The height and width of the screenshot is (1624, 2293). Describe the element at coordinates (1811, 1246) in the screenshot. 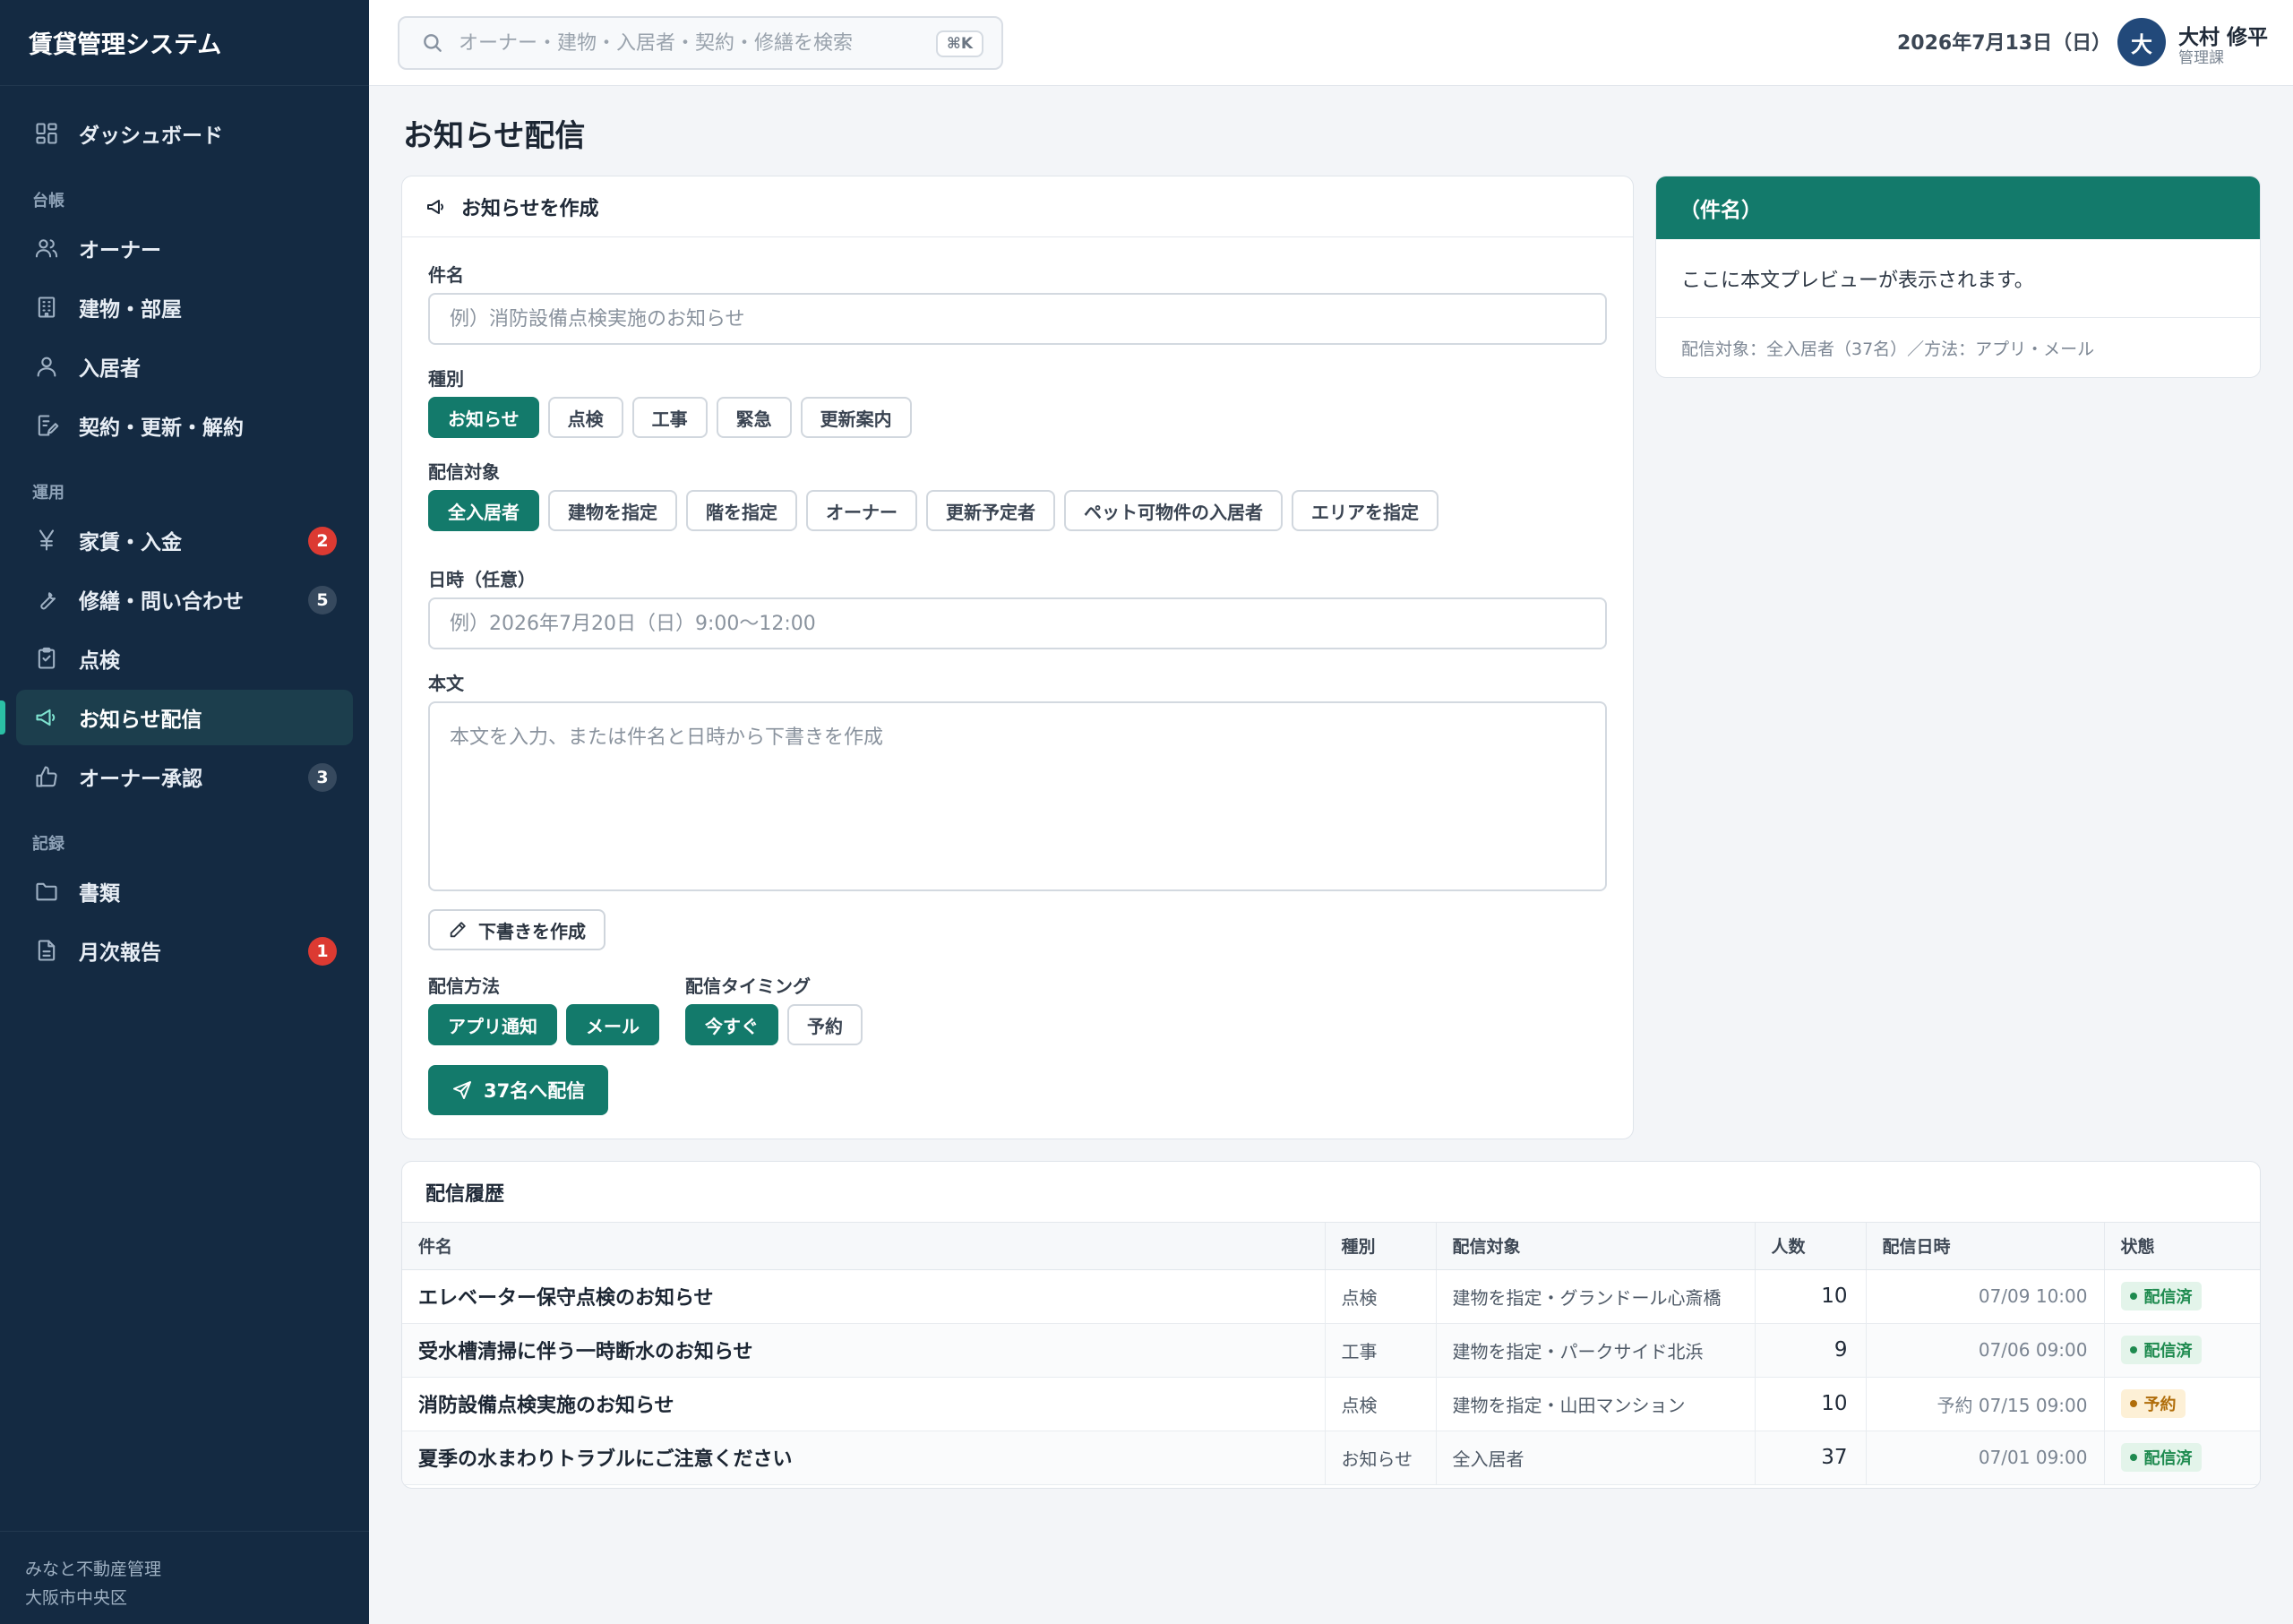

I see `col-count: 人数` at that location.